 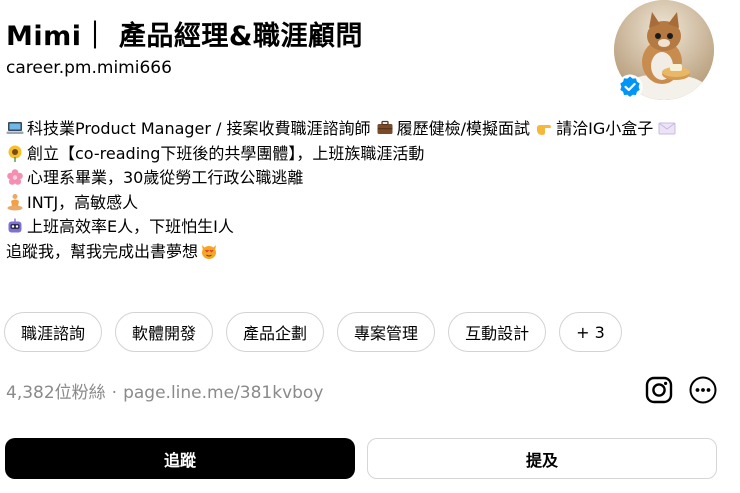 I want to click on tag-career-consulting: 職涯諮詢, so click(x=53, y=332).